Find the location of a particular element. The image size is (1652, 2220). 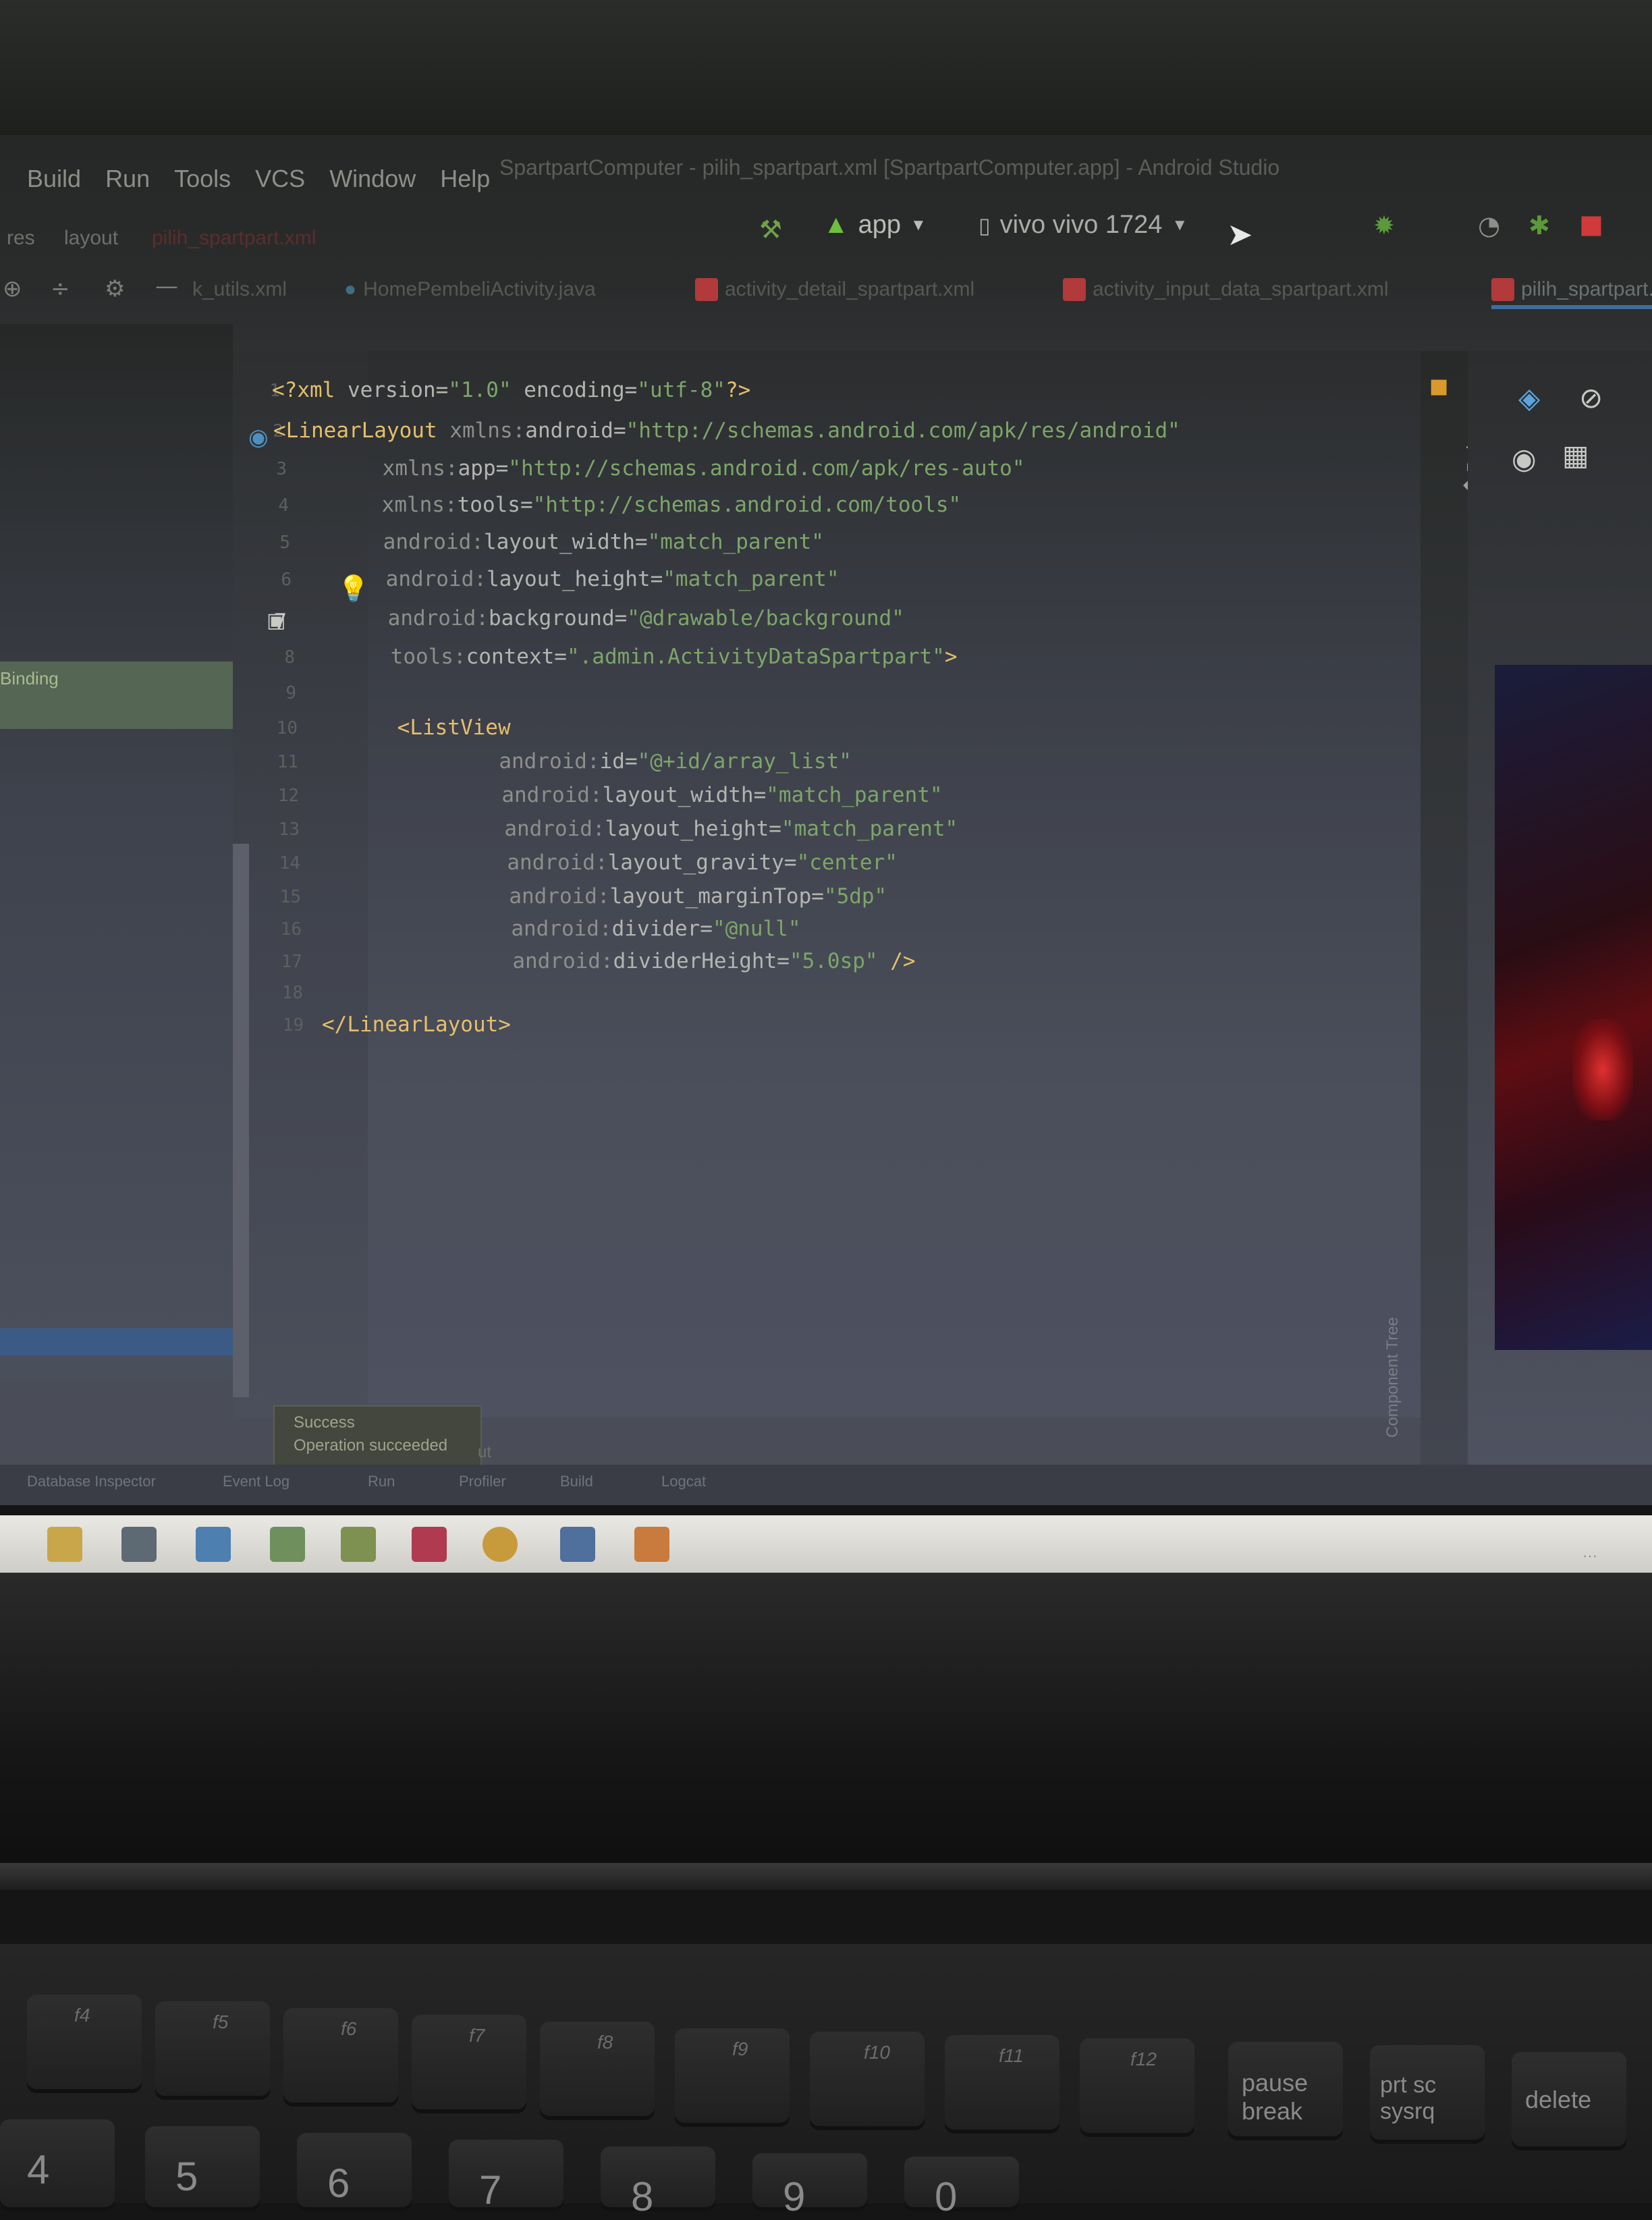

device-selector: ▯ vivo vivo 1724 ▼ is located at coordinates (1083, 225).